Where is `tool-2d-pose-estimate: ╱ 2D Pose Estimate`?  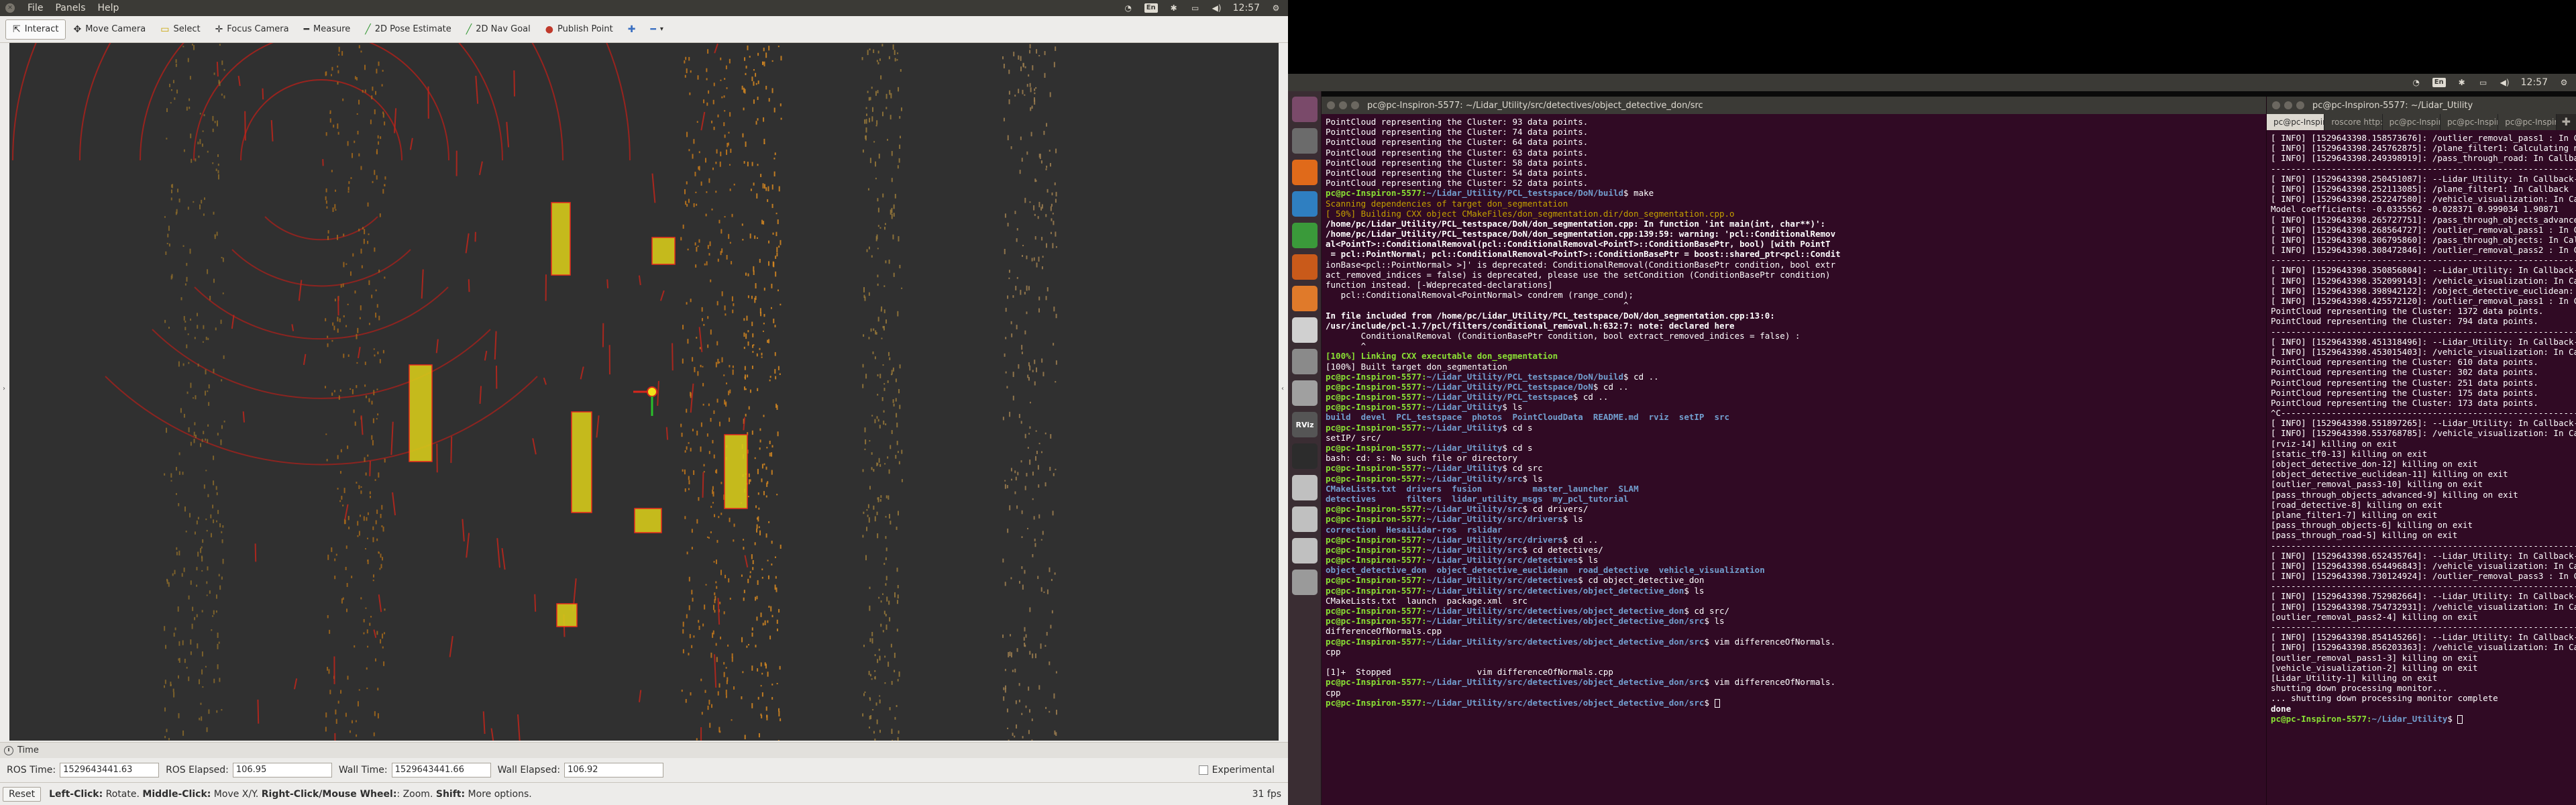 tool-2d-pose-estimate: ╱ 2D Pose Estimate is located at coordinates (408, 29).